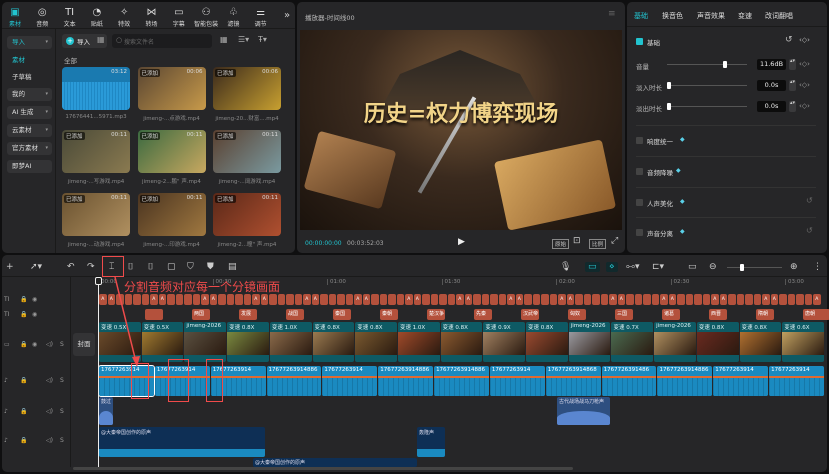  What do you see at coordinates (127, 321) in the screenshot?
I see `annotation-arrow` at bounding box center [127, 321].